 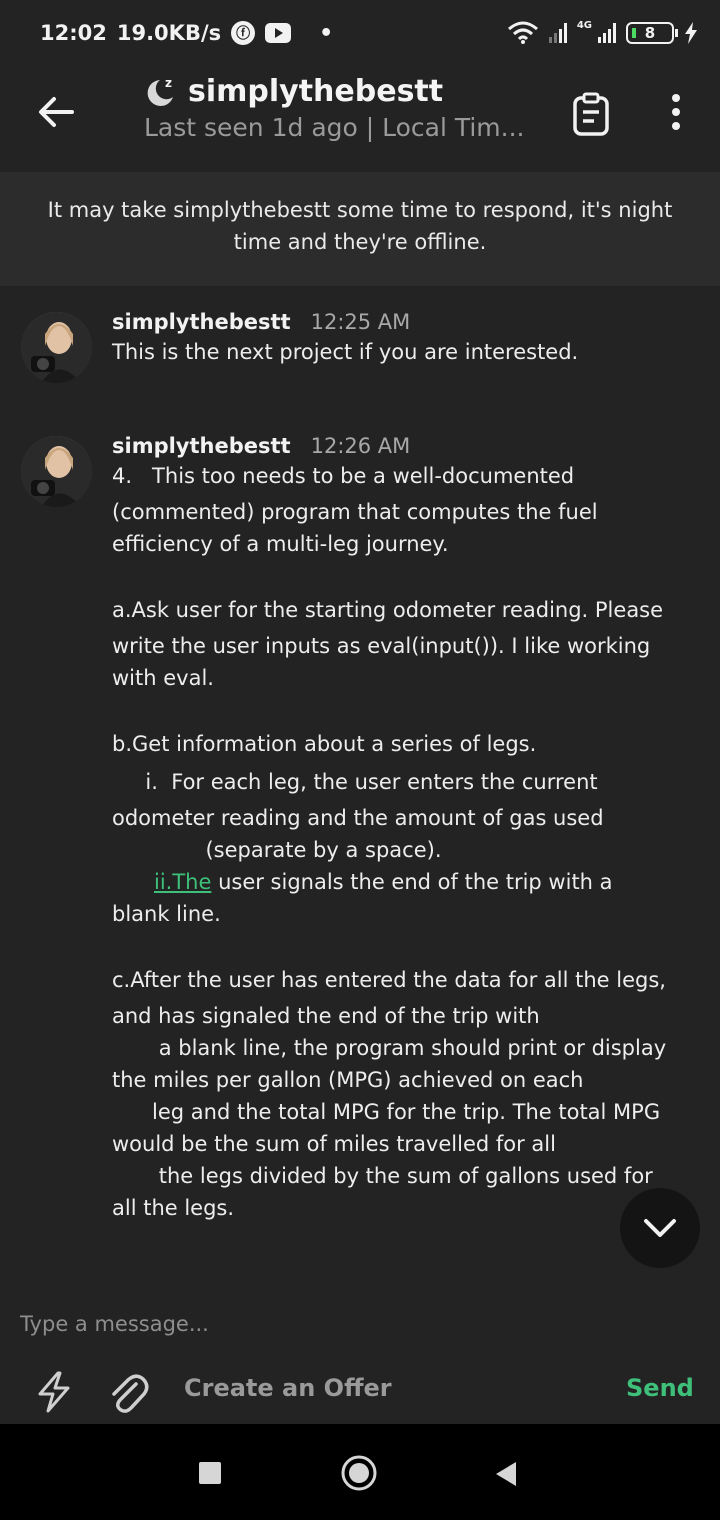 What do you see at coordinates (277, 850) in the screenshot?
I see `message-text-line: (separate by a space).` at bounding box center [277, 850].